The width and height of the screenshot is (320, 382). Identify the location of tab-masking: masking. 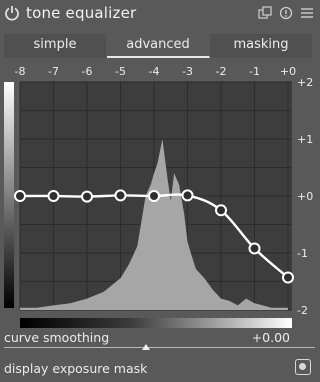
(261, 46).